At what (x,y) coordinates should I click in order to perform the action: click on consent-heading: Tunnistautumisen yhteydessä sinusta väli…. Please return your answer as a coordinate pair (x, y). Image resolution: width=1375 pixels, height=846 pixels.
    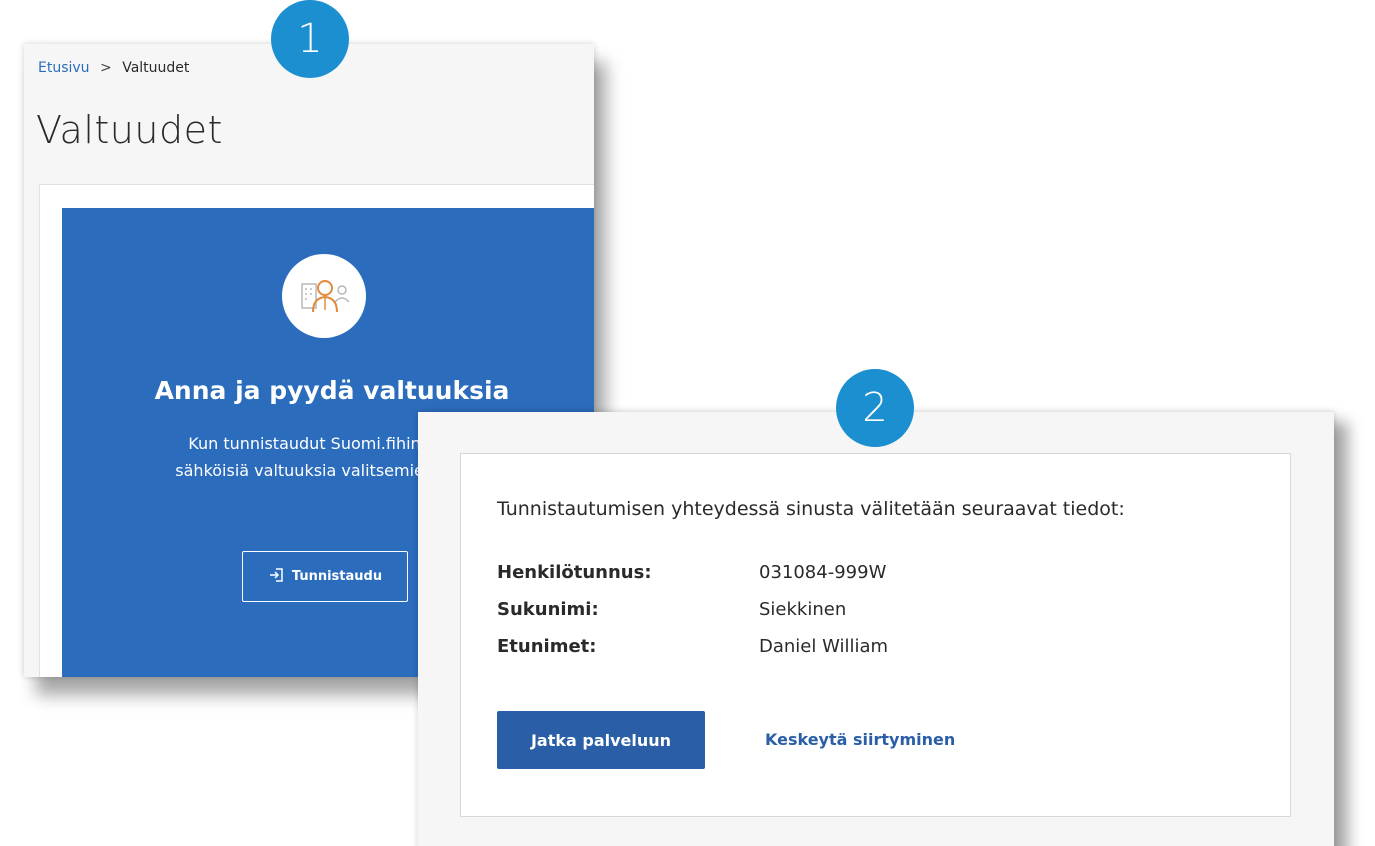
    Looking at the image, I should click on (811, 509).